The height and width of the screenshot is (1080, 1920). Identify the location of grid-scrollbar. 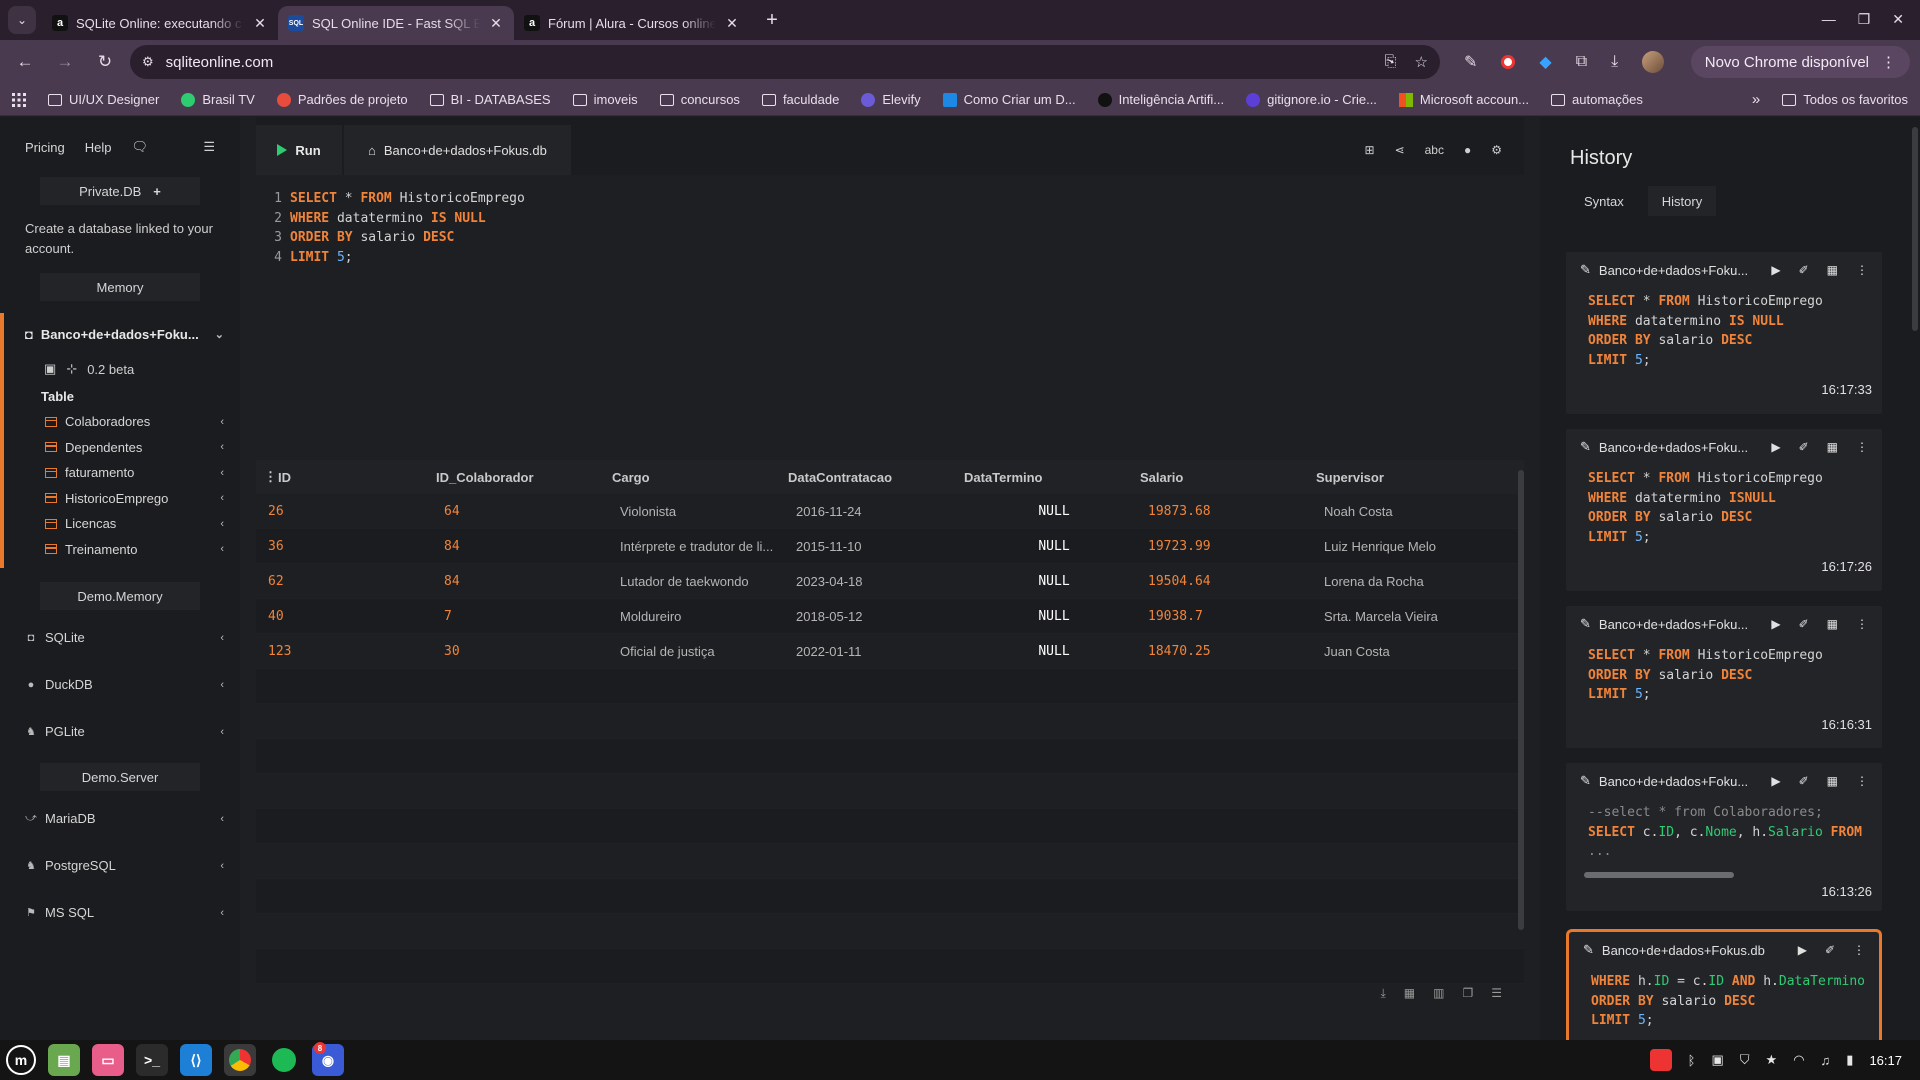
(1521, 700).